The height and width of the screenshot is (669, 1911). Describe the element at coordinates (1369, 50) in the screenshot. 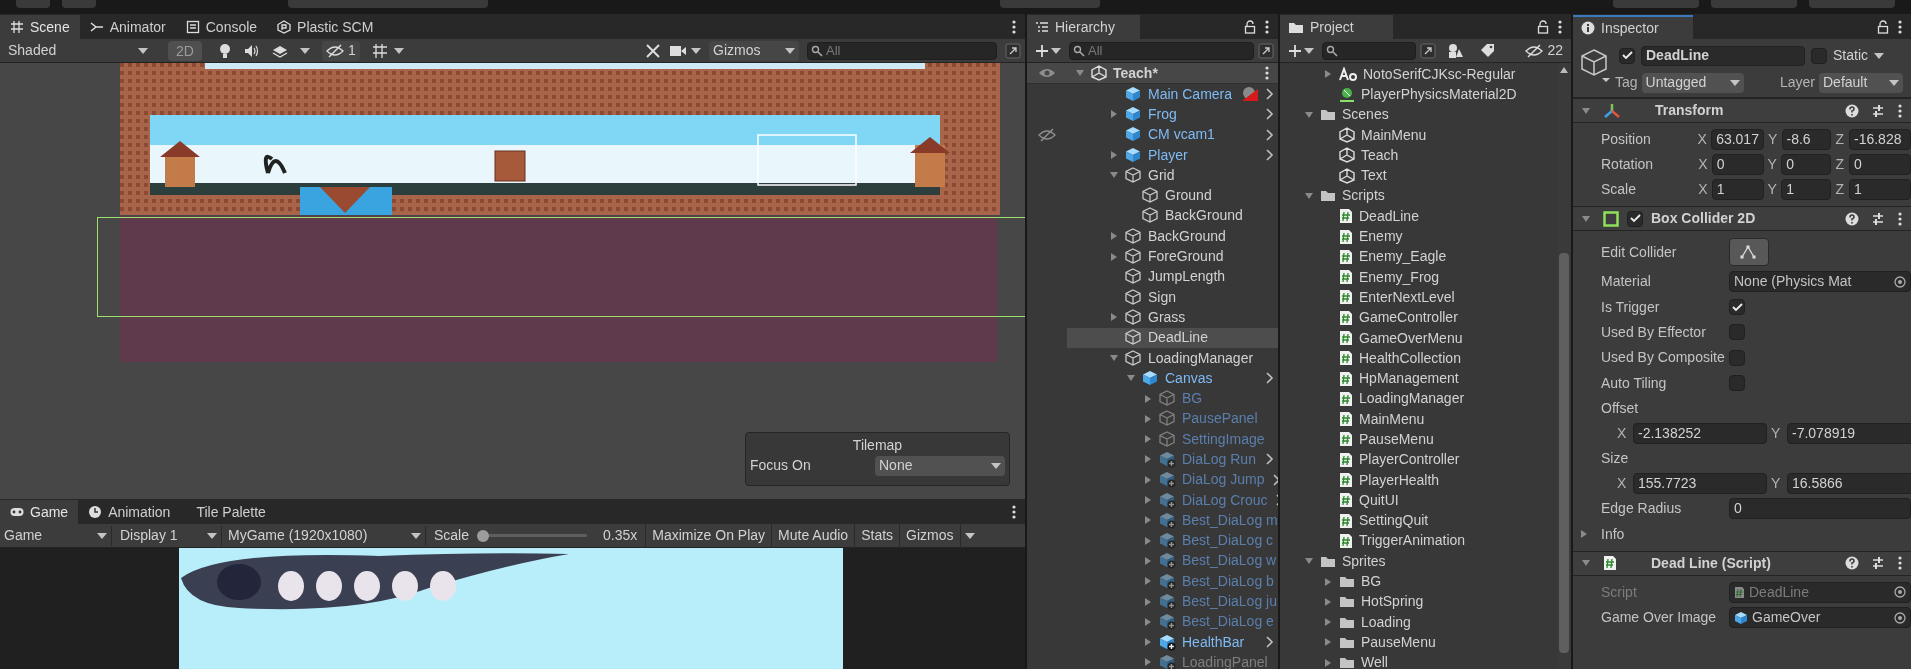

I see `search-field` at that location.